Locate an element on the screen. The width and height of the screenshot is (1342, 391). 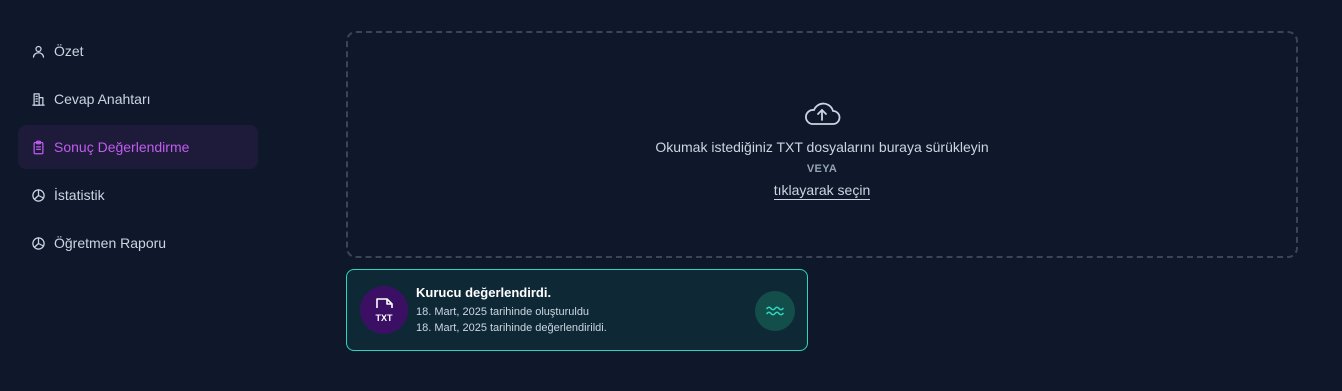
file-type-label: TXT is located at coordinates (385, 318).